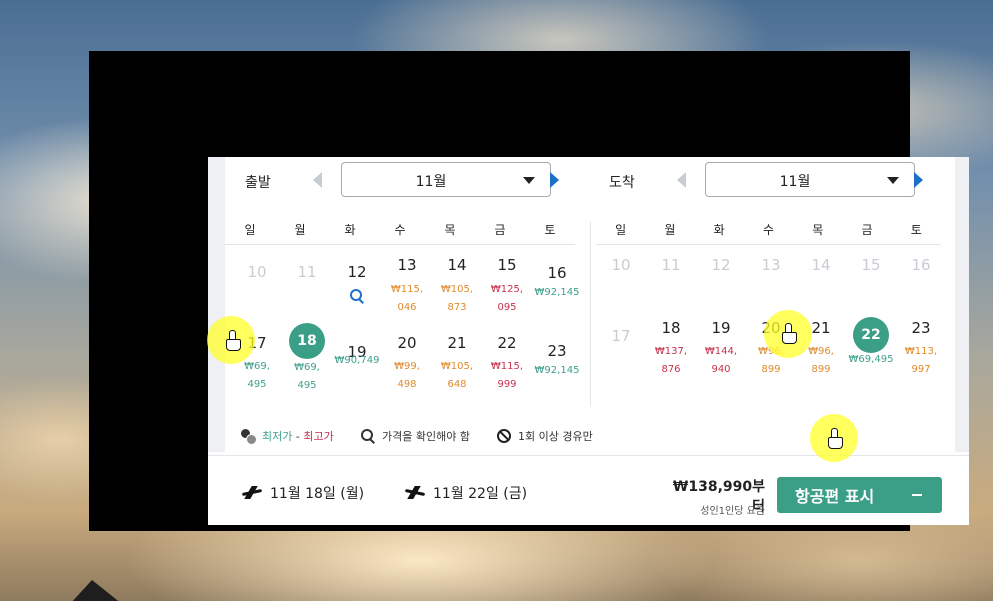  What do you see at coordinates (507, 375) in the screenshot?
I see `day-price: ₩115, 999` at bounding box center [507, 375].